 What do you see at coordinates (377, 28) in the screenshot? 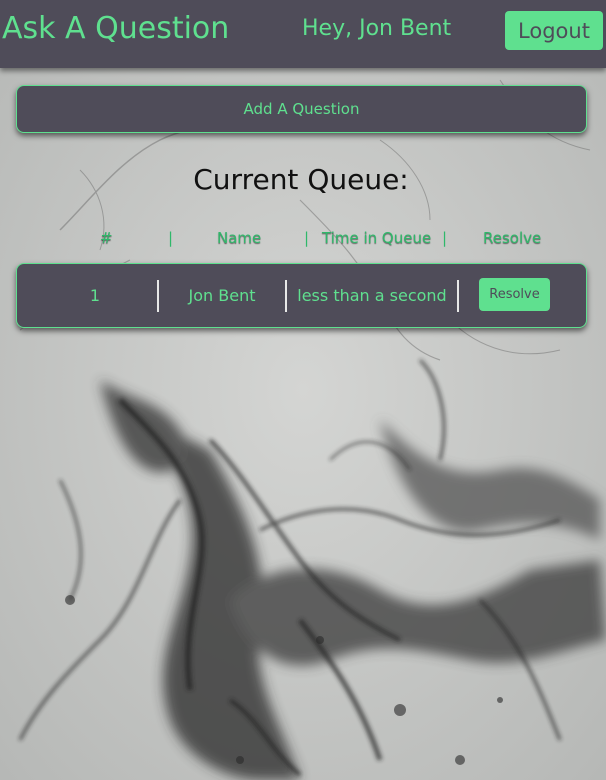
I see `user-greeting: Hey, Jon Bent` at bounding box center [377, 28].